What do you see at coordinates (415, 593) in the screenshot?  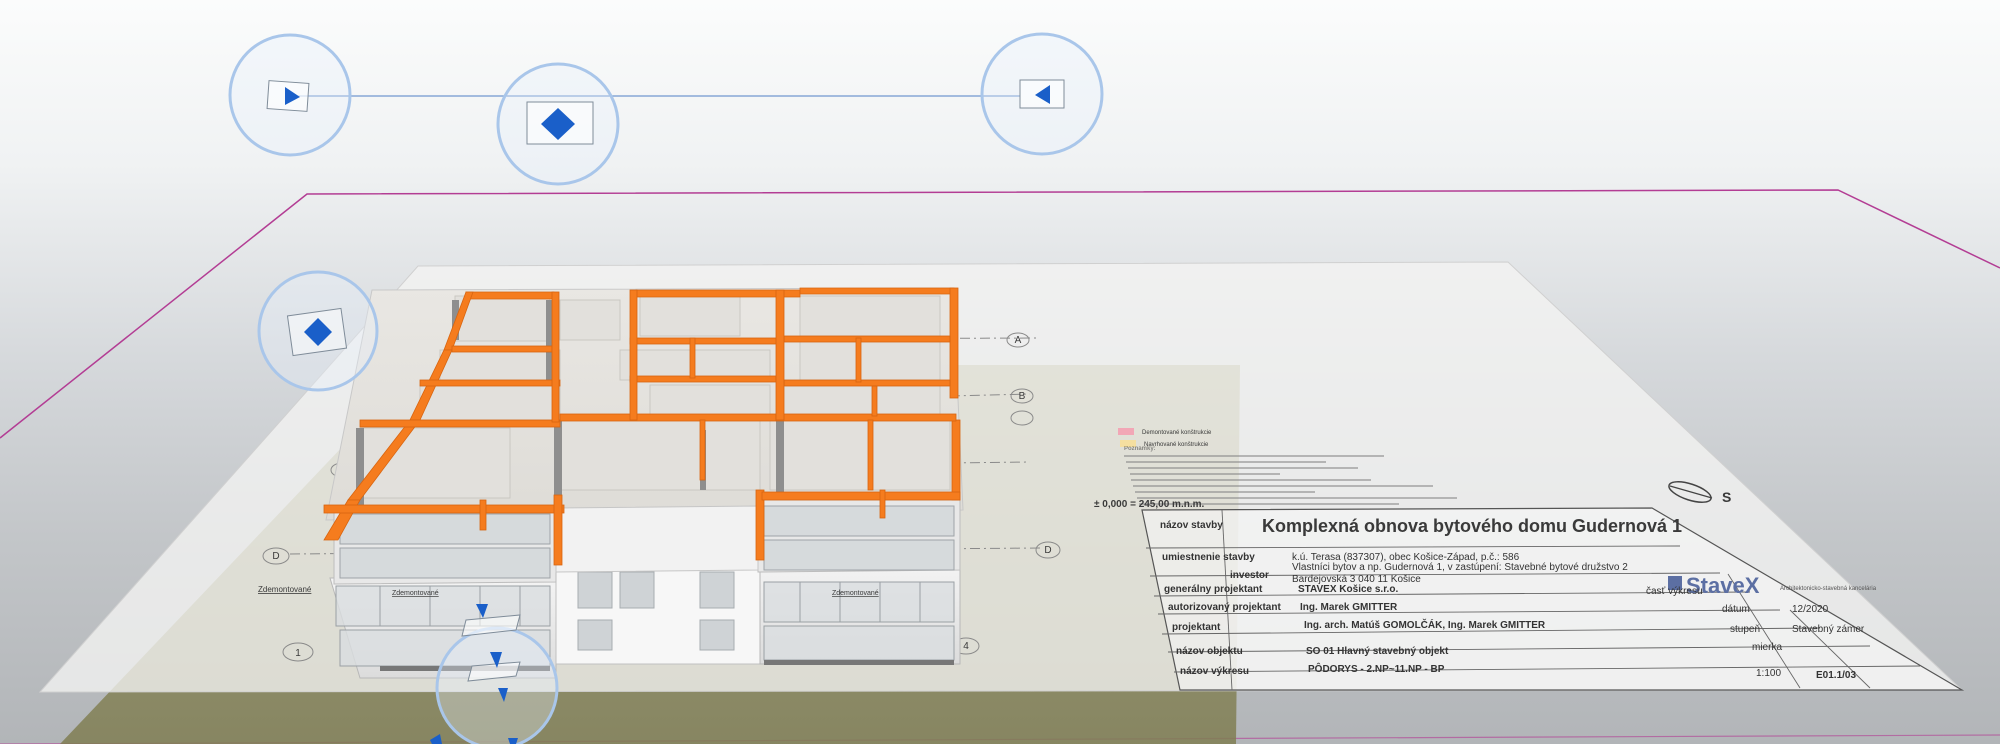 I see `level-label-balcony-left: Zdemontované` at bounding box center [415, 593].